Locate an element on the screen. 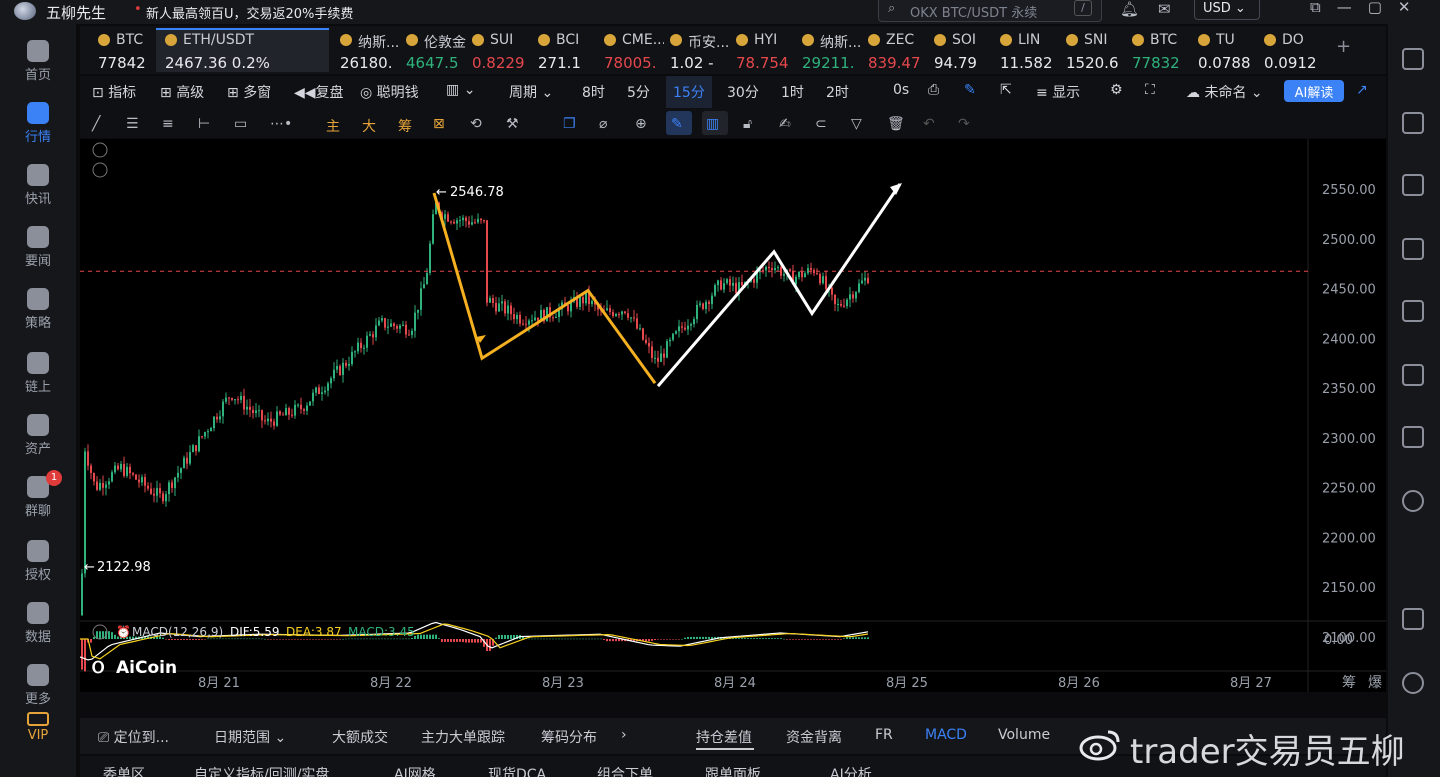 Image resolution: width=1440 pixels, height=777 pixels. tf-1h: 1时 is located at coordinates (792, 92).